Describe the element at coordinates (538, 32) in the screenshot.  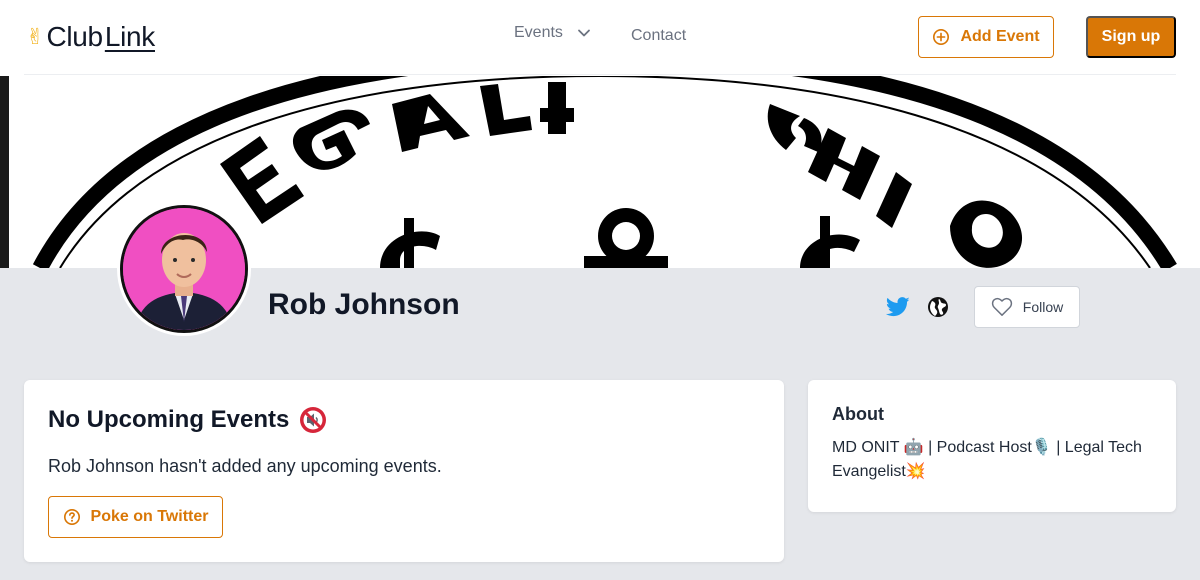
I see `nav-events-label: Events` at that location.